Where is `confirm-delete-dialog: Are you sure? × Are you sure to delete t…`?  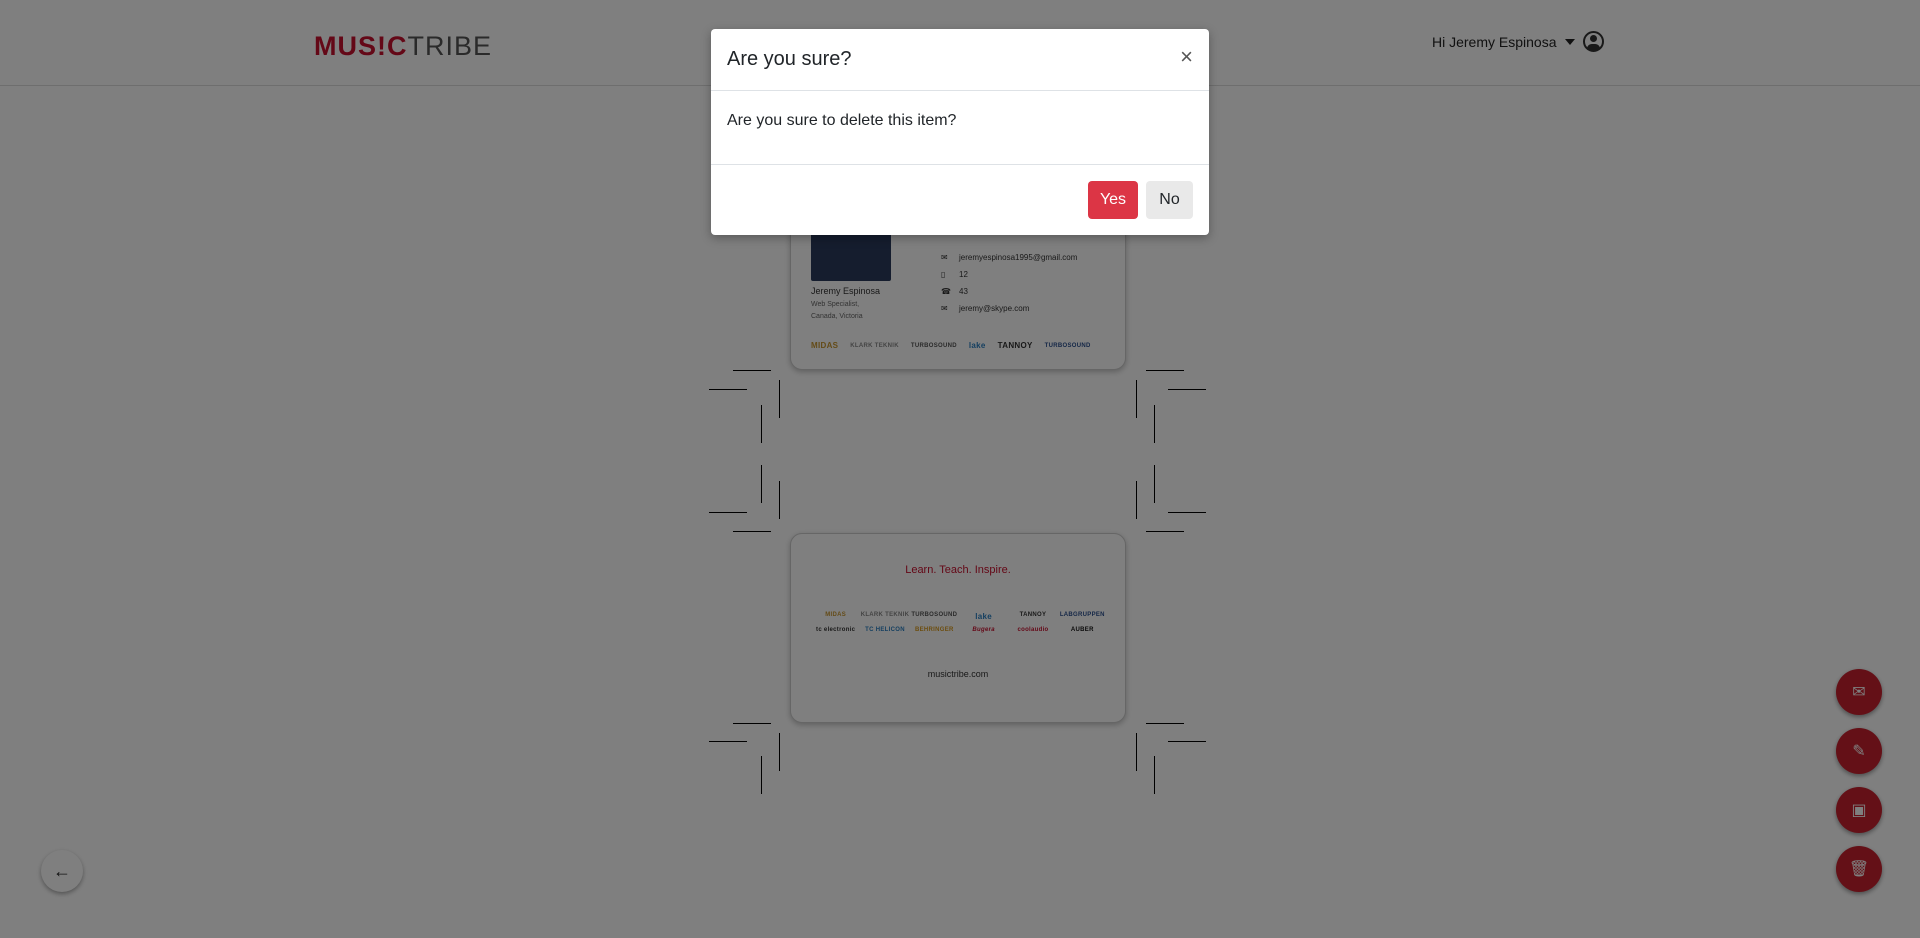
confirm-delete-dialog: Are you sure? × Are you sure to delete t… is located at coordinates (960, 132).